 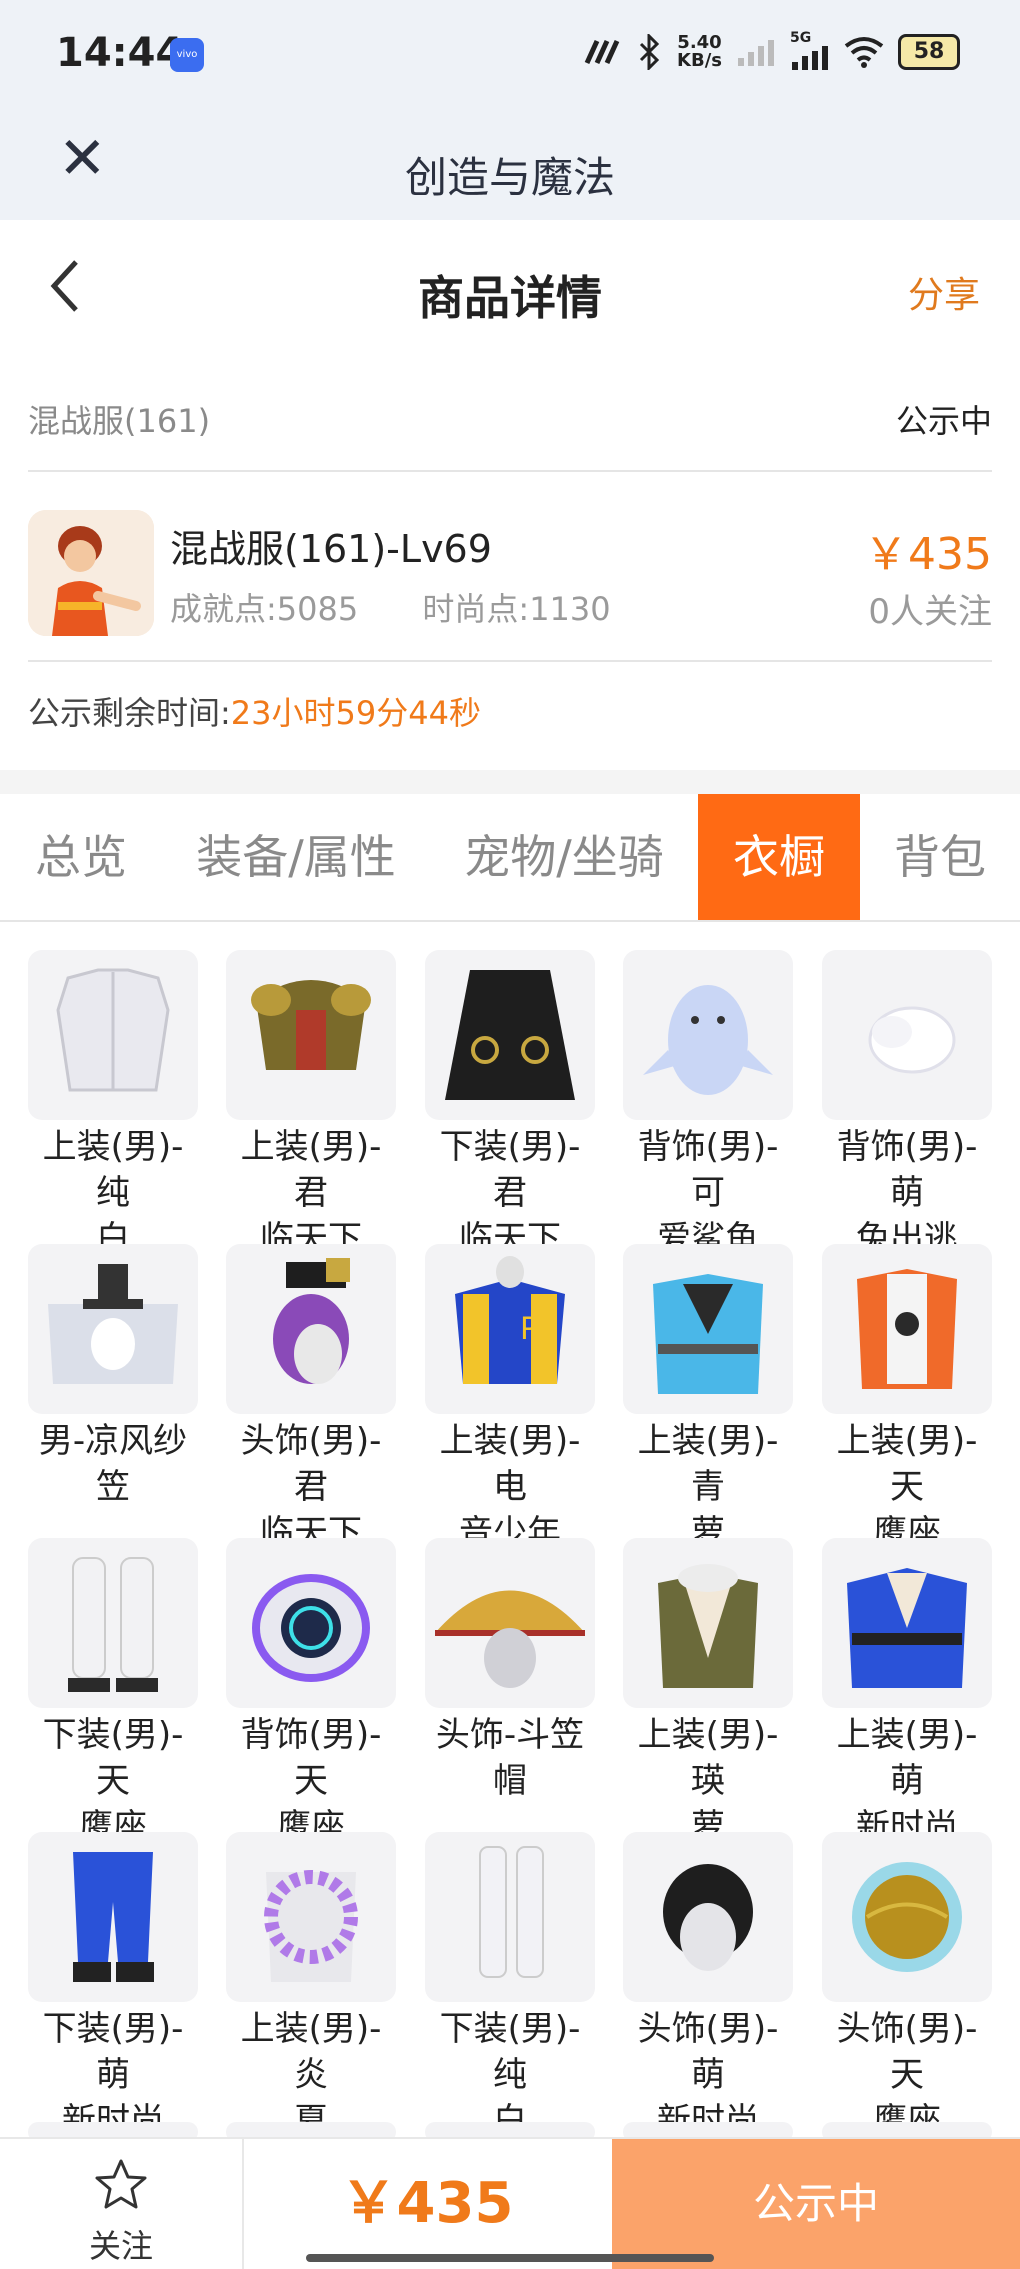 What do you see at coordinates (708, 1040) in the screenshot?
I see `shark-backpack-icon` at bounding box center [708, 1040].